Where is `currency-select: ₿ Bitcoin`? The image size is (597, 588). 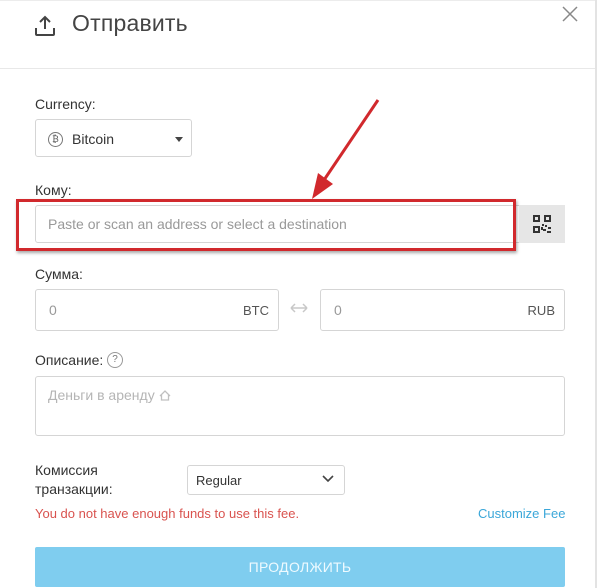 currency-select: ₿ Bitcoin is located at coordinates (113, 138).